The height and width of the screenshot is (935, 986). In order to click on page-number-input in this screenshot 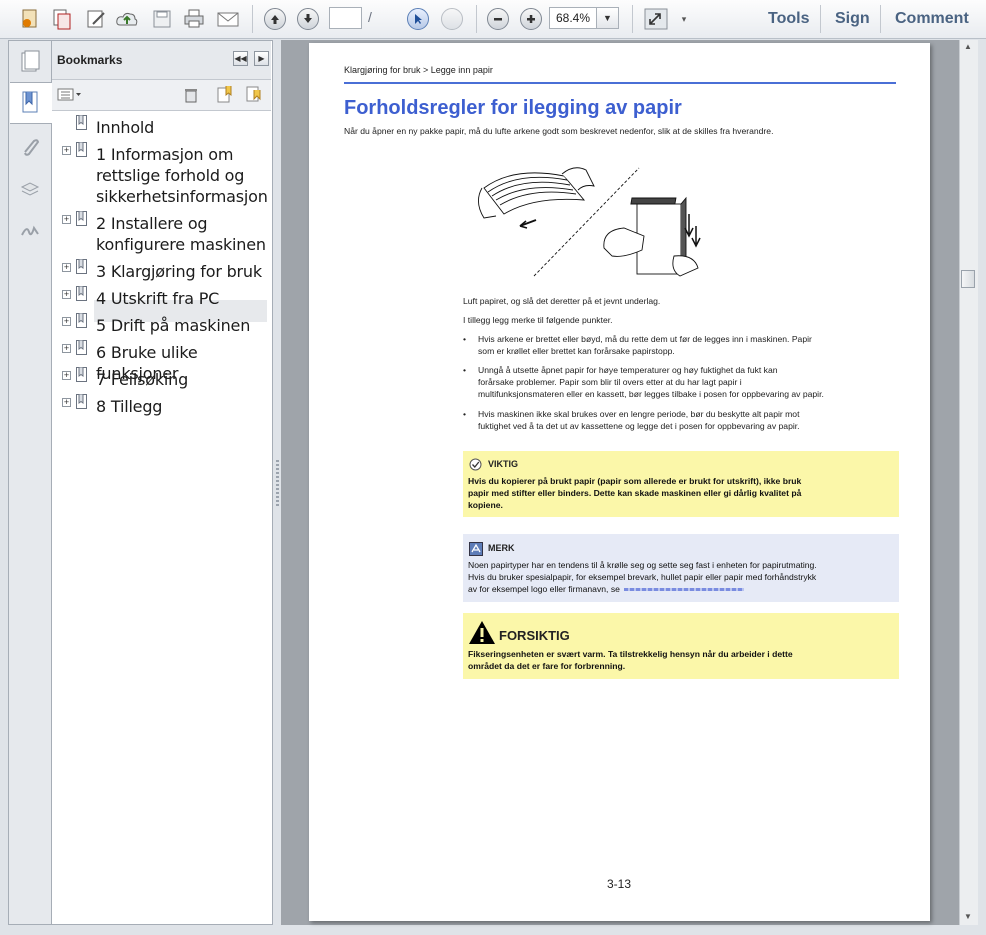, I will do `click(345, 18)`.